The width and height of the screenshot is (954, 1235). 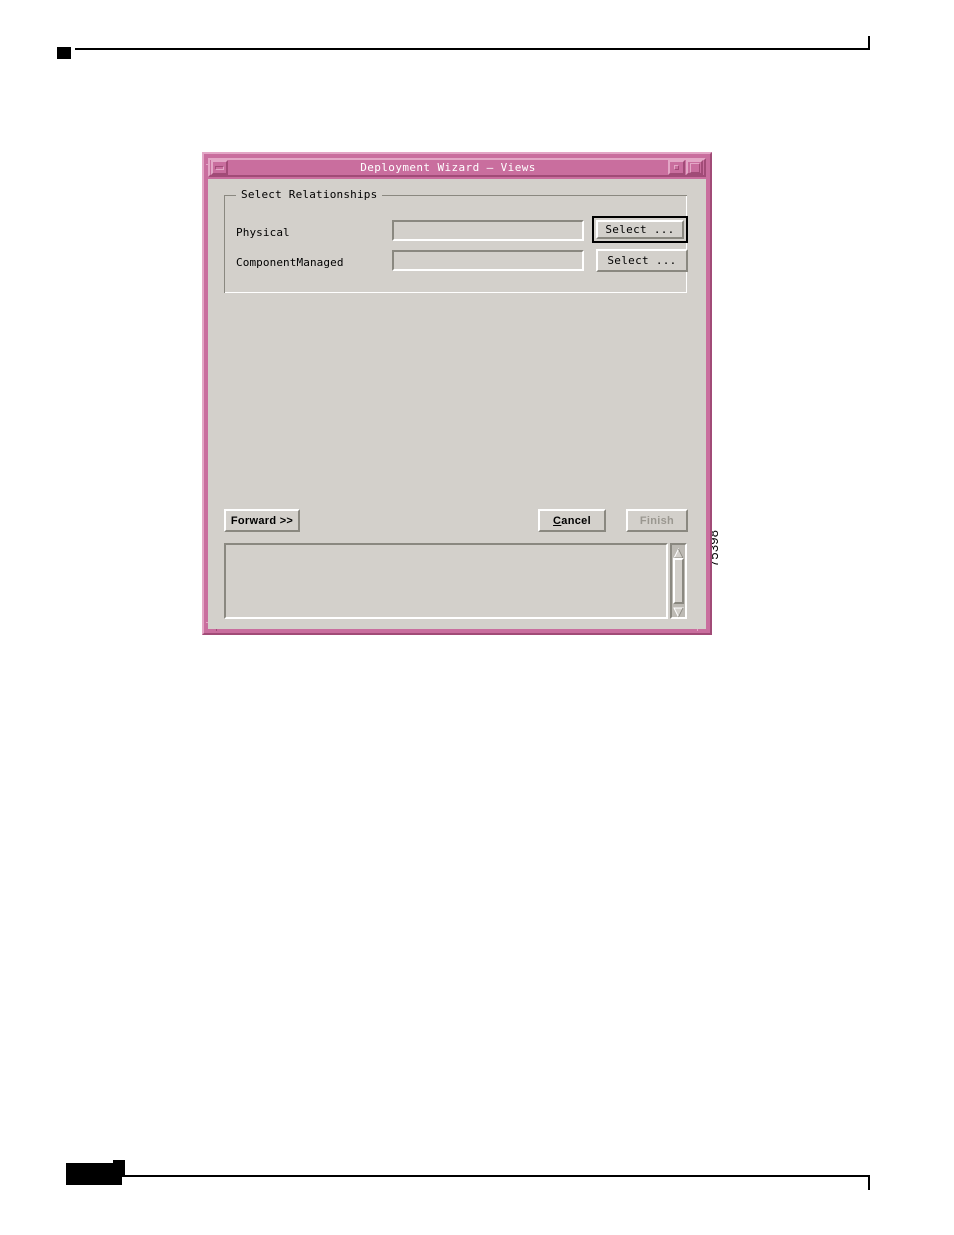 I want to click on window-menu-icon, so click(x=219, y=167).